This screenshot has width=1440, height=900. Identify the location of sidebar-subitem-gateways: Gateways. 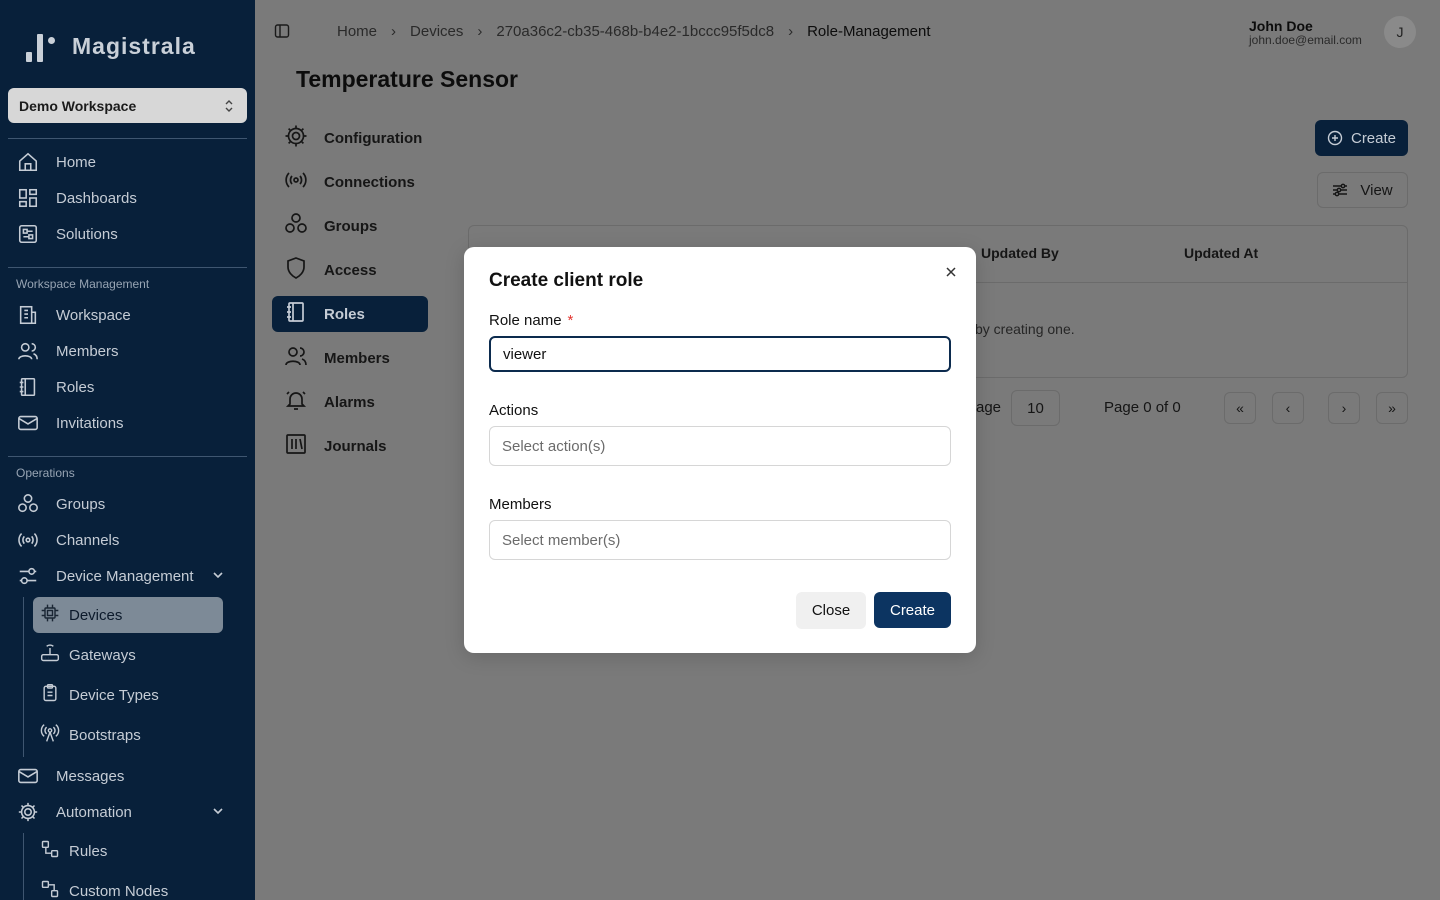
(88, 655).